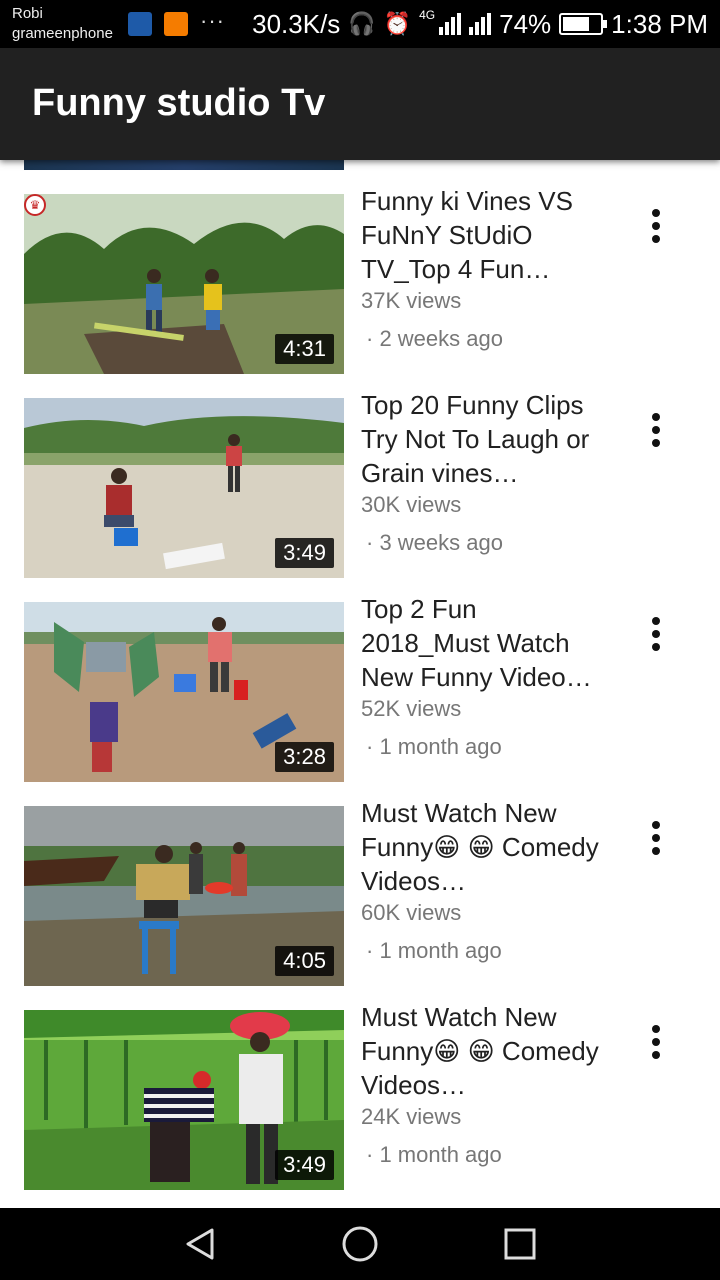  What do you see at coordinates (35, 205) in the screenshot?
I see `channel-logo-icon: ♛` at bounding box center [35, 205].